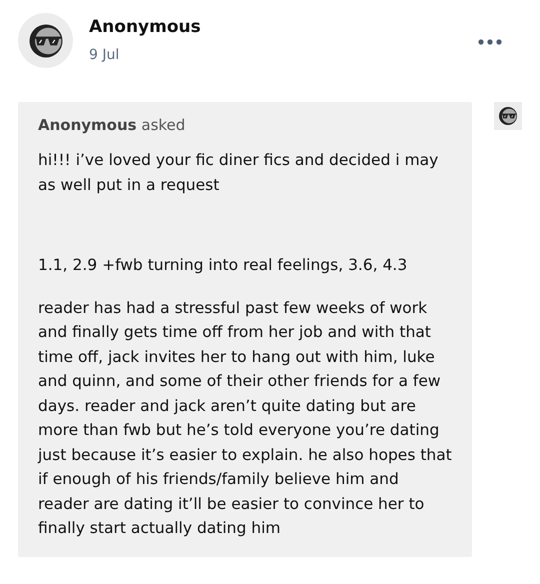  Describe the element at coordinates (223, 265) in the screenshot. I see `ask-paragraph: 1.1, 2.9 +fwb turning into real feelings, 3.6, 4.3` at that location.